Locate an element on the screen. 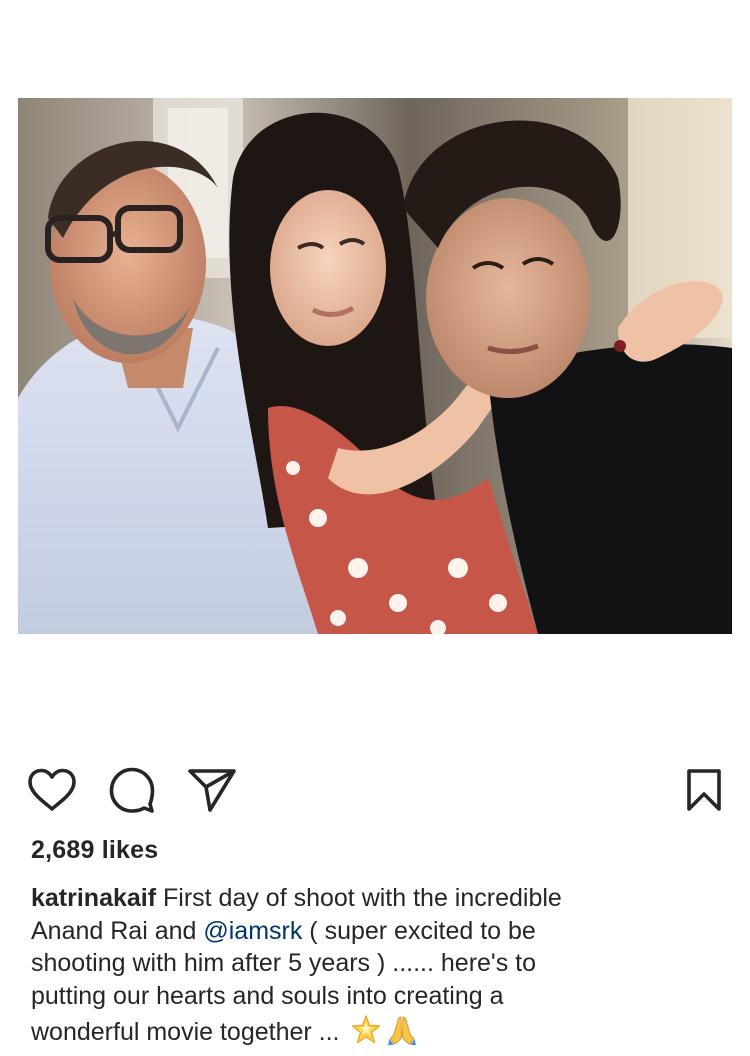  caption-text: First day of shoot with the incredible is located at coordinates (359, 898).